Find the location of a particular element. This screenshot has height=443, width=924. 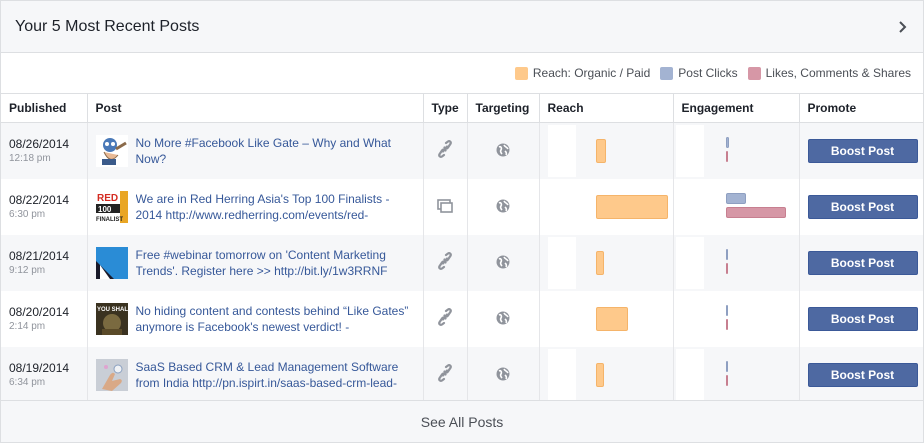

red-herring-thumbnail: RED 100 FINALIST is located at coordinates (111, 206).